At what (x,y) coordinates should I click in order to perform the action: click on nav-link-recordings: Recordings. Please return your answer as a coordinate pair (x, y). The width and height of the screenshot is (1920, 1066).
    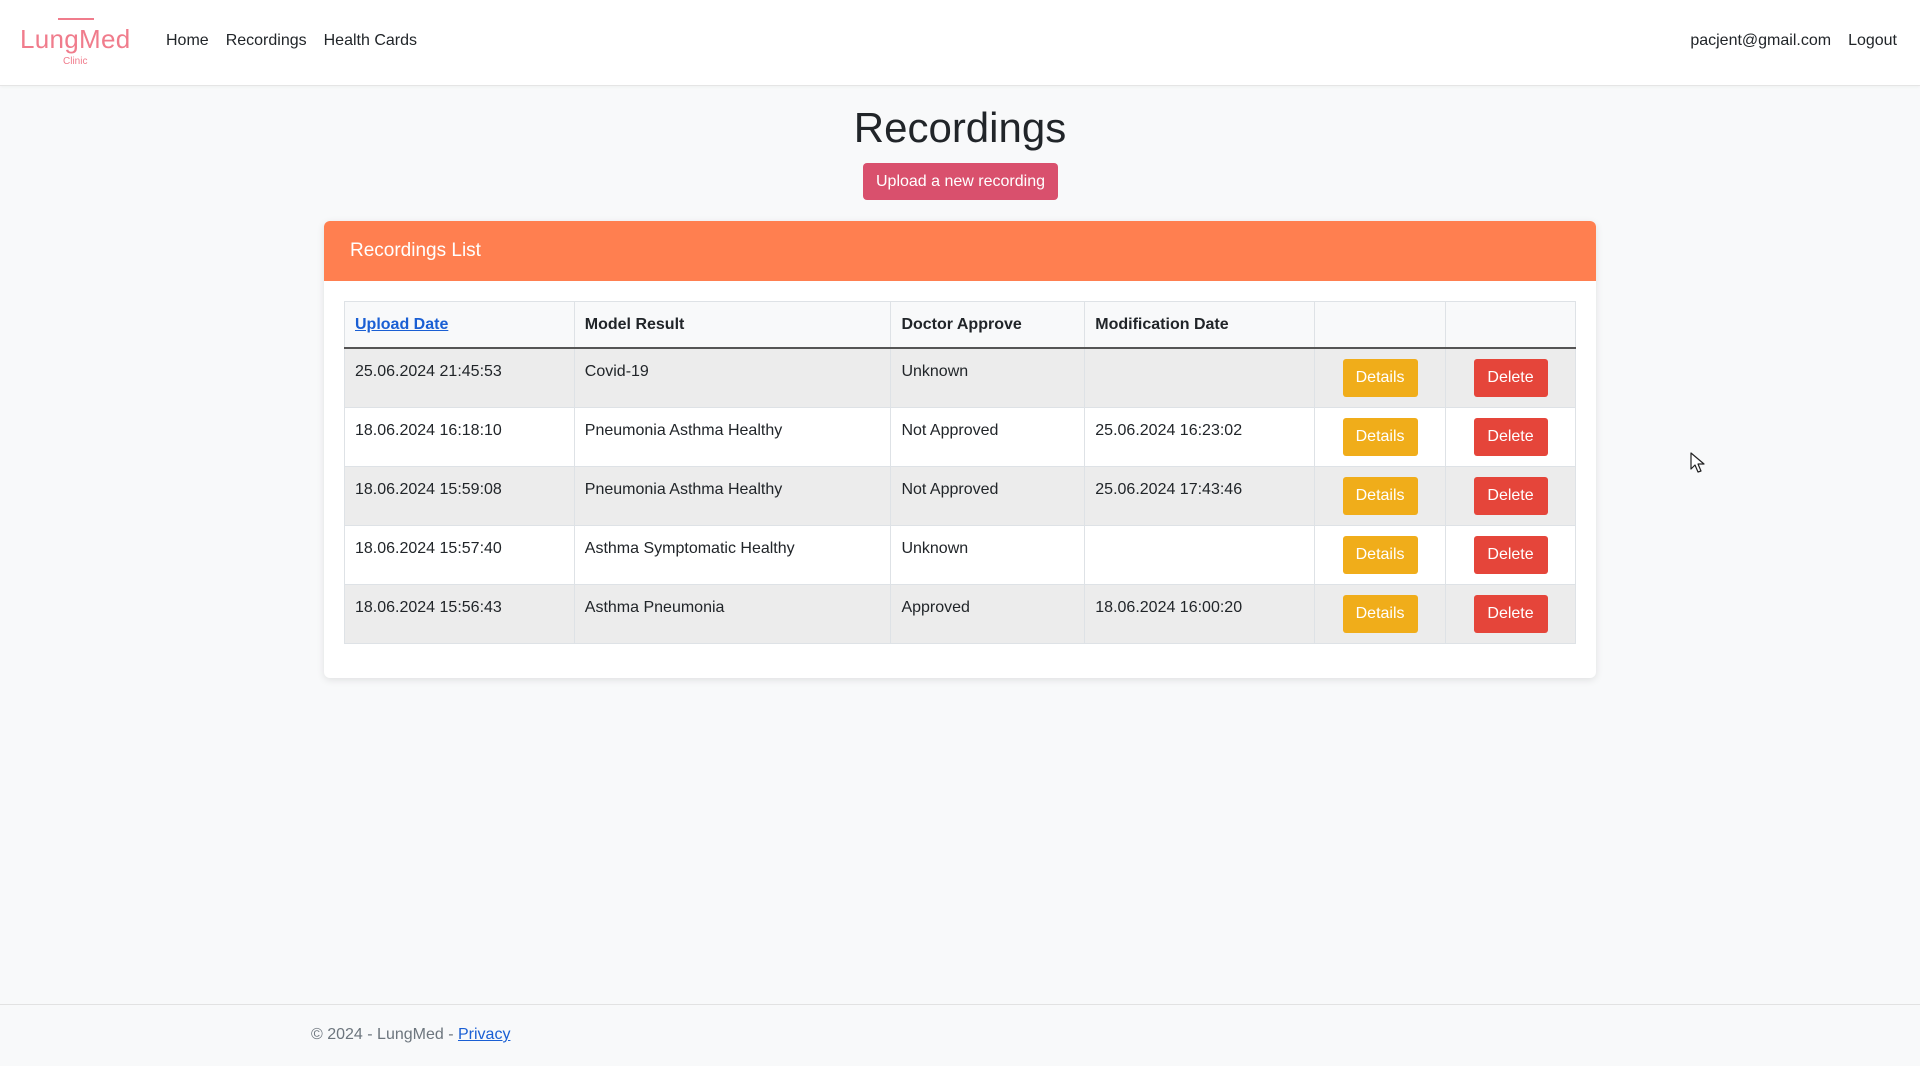
    Looking at the image, I should click on (266, 41).